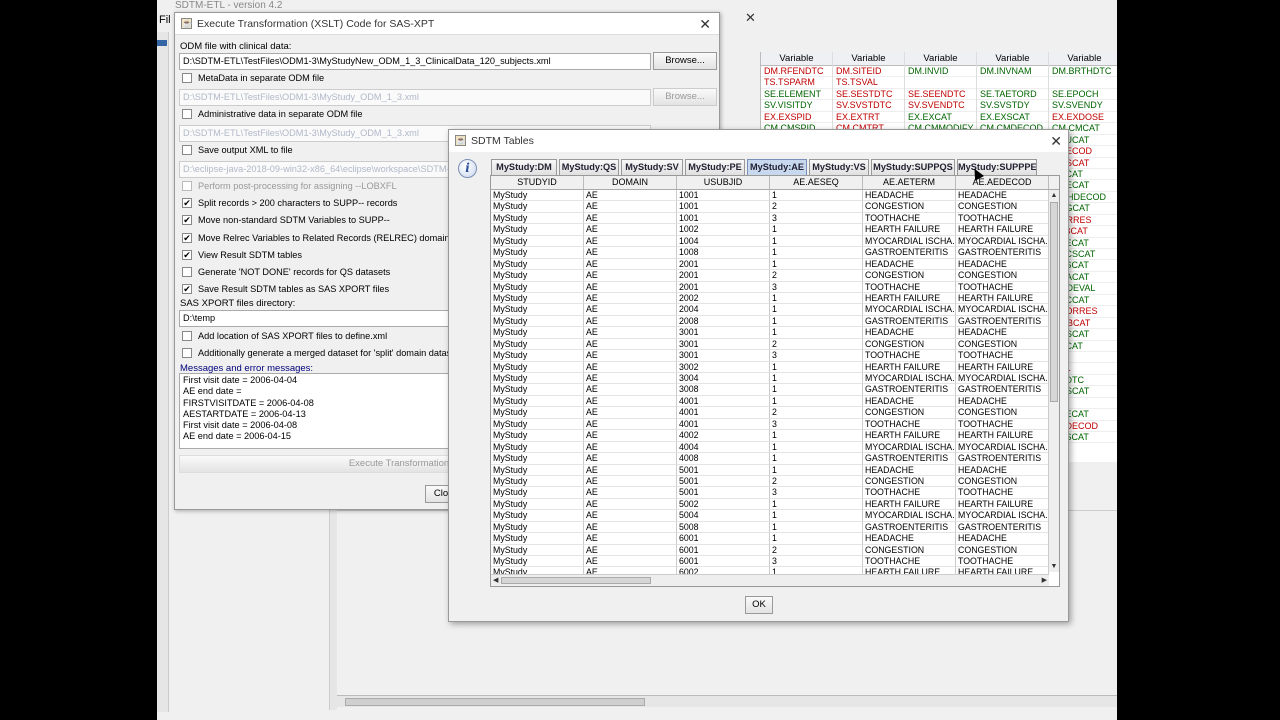 The width and height of the screenshot is (1280, 720). Describe the element at coordinates (163, 372) in the screenshot. I see `left-tree-panel` at that location.